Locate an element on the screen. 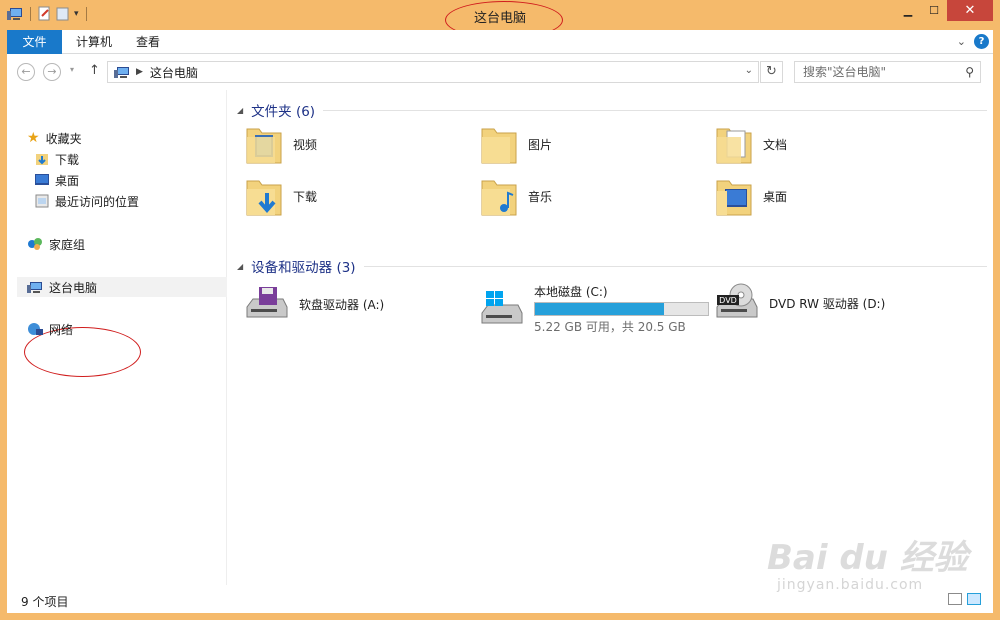 The image size is (1000, 620). nav-downloads-label: 下载 is located at coordinates (67, 159).